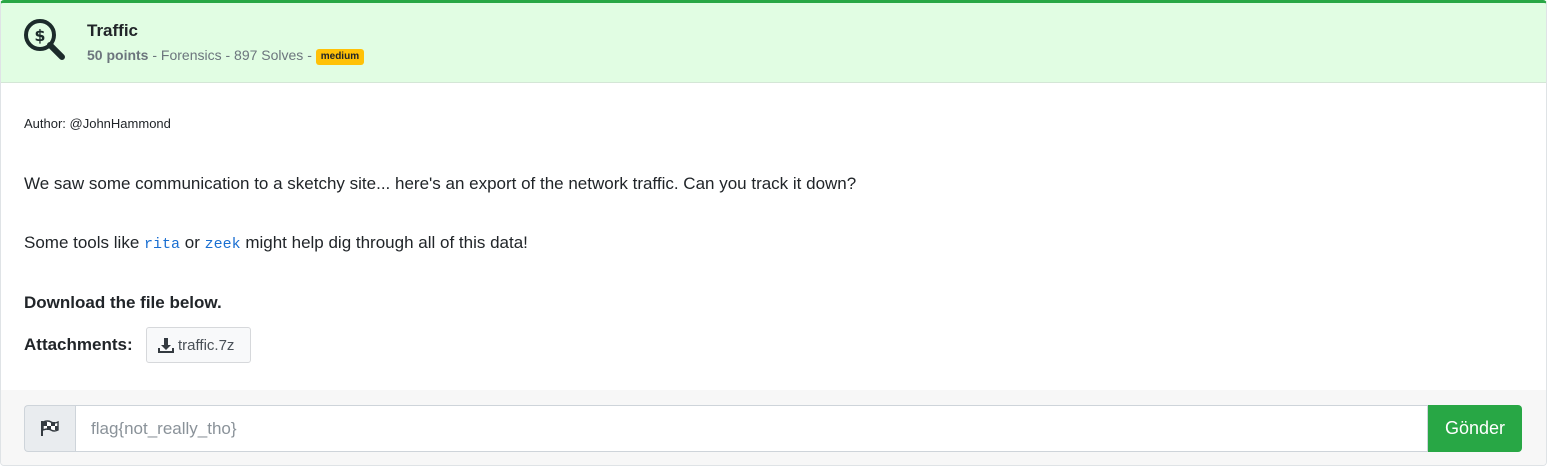  Describe the element at coordinates (162, 244) in the screenshot. I see `tool-rita: rita` at that location.